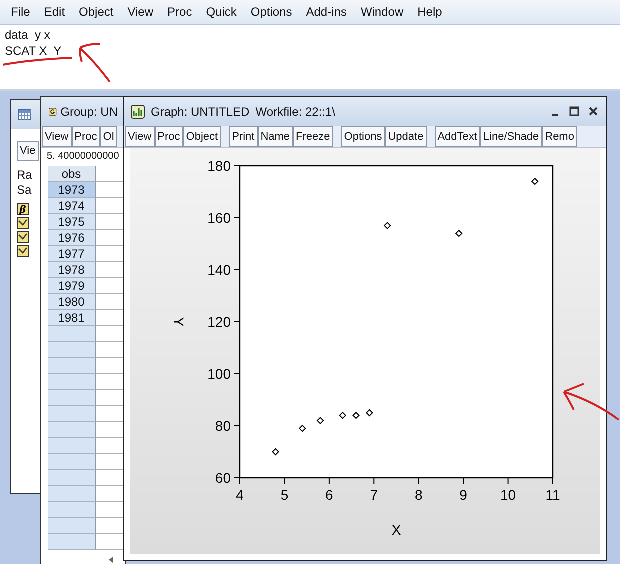 The height and width of the screenshot is (564, 620). I want to click on row-header: 1977, so click(72, 254).